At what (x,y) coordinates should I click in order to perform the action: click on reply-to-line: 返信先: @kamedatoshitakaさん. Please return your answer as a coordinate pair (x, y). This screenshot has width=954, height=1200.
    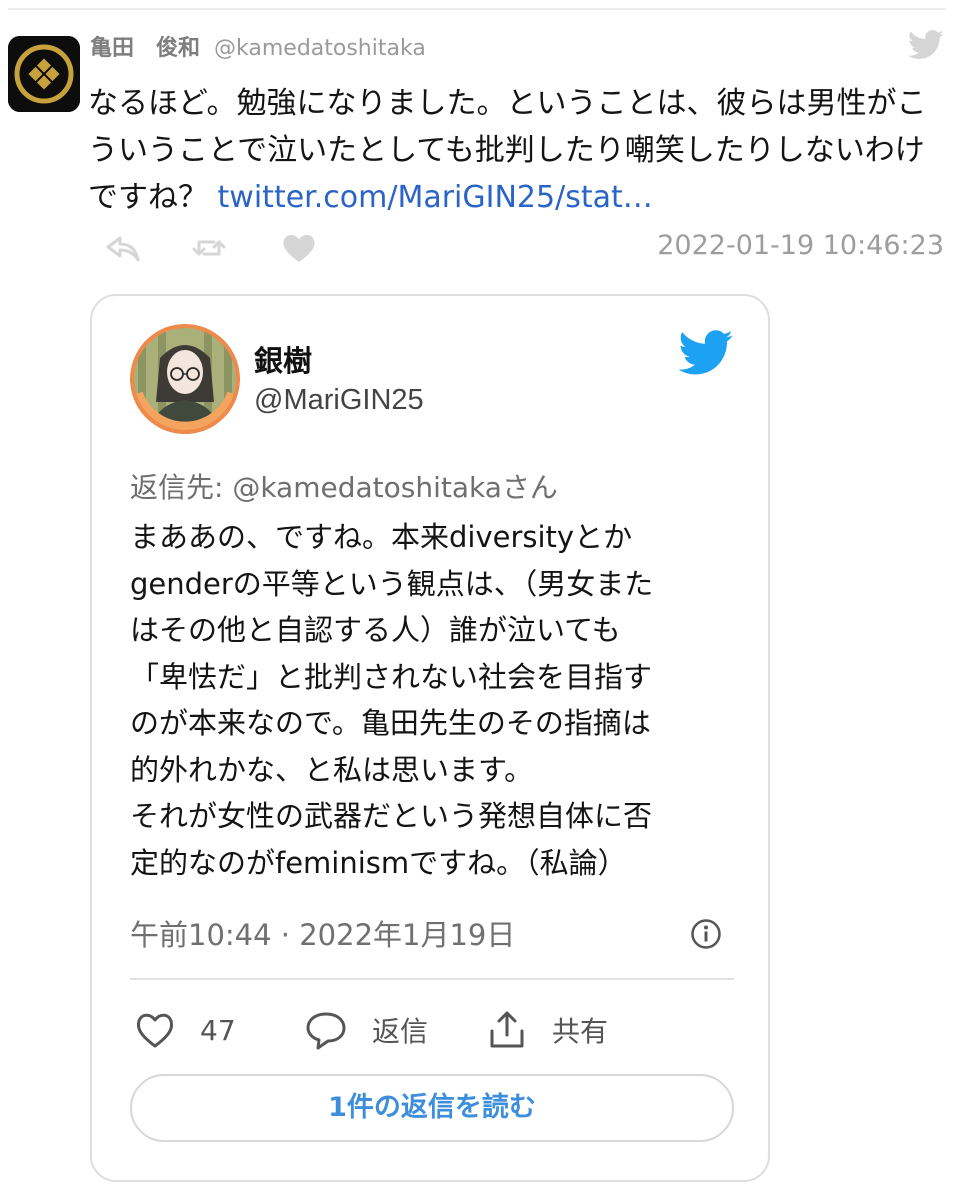
    Looking at the image, I should click on (344, 486).